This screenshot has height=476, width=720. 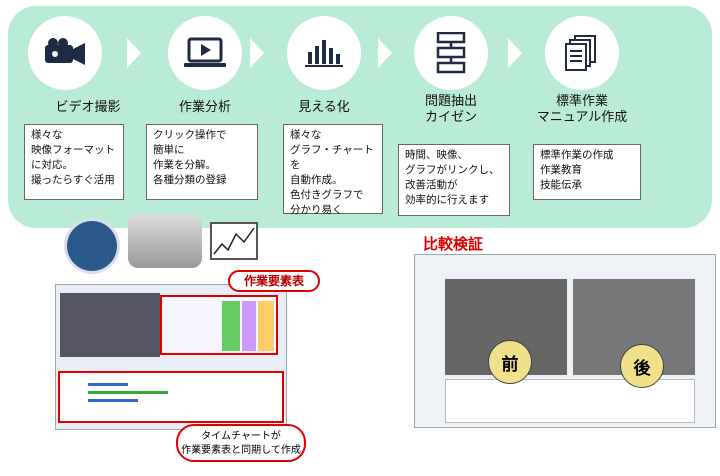 I want to click on element-table-label: 作業要素表, so click(x=274, y=281).